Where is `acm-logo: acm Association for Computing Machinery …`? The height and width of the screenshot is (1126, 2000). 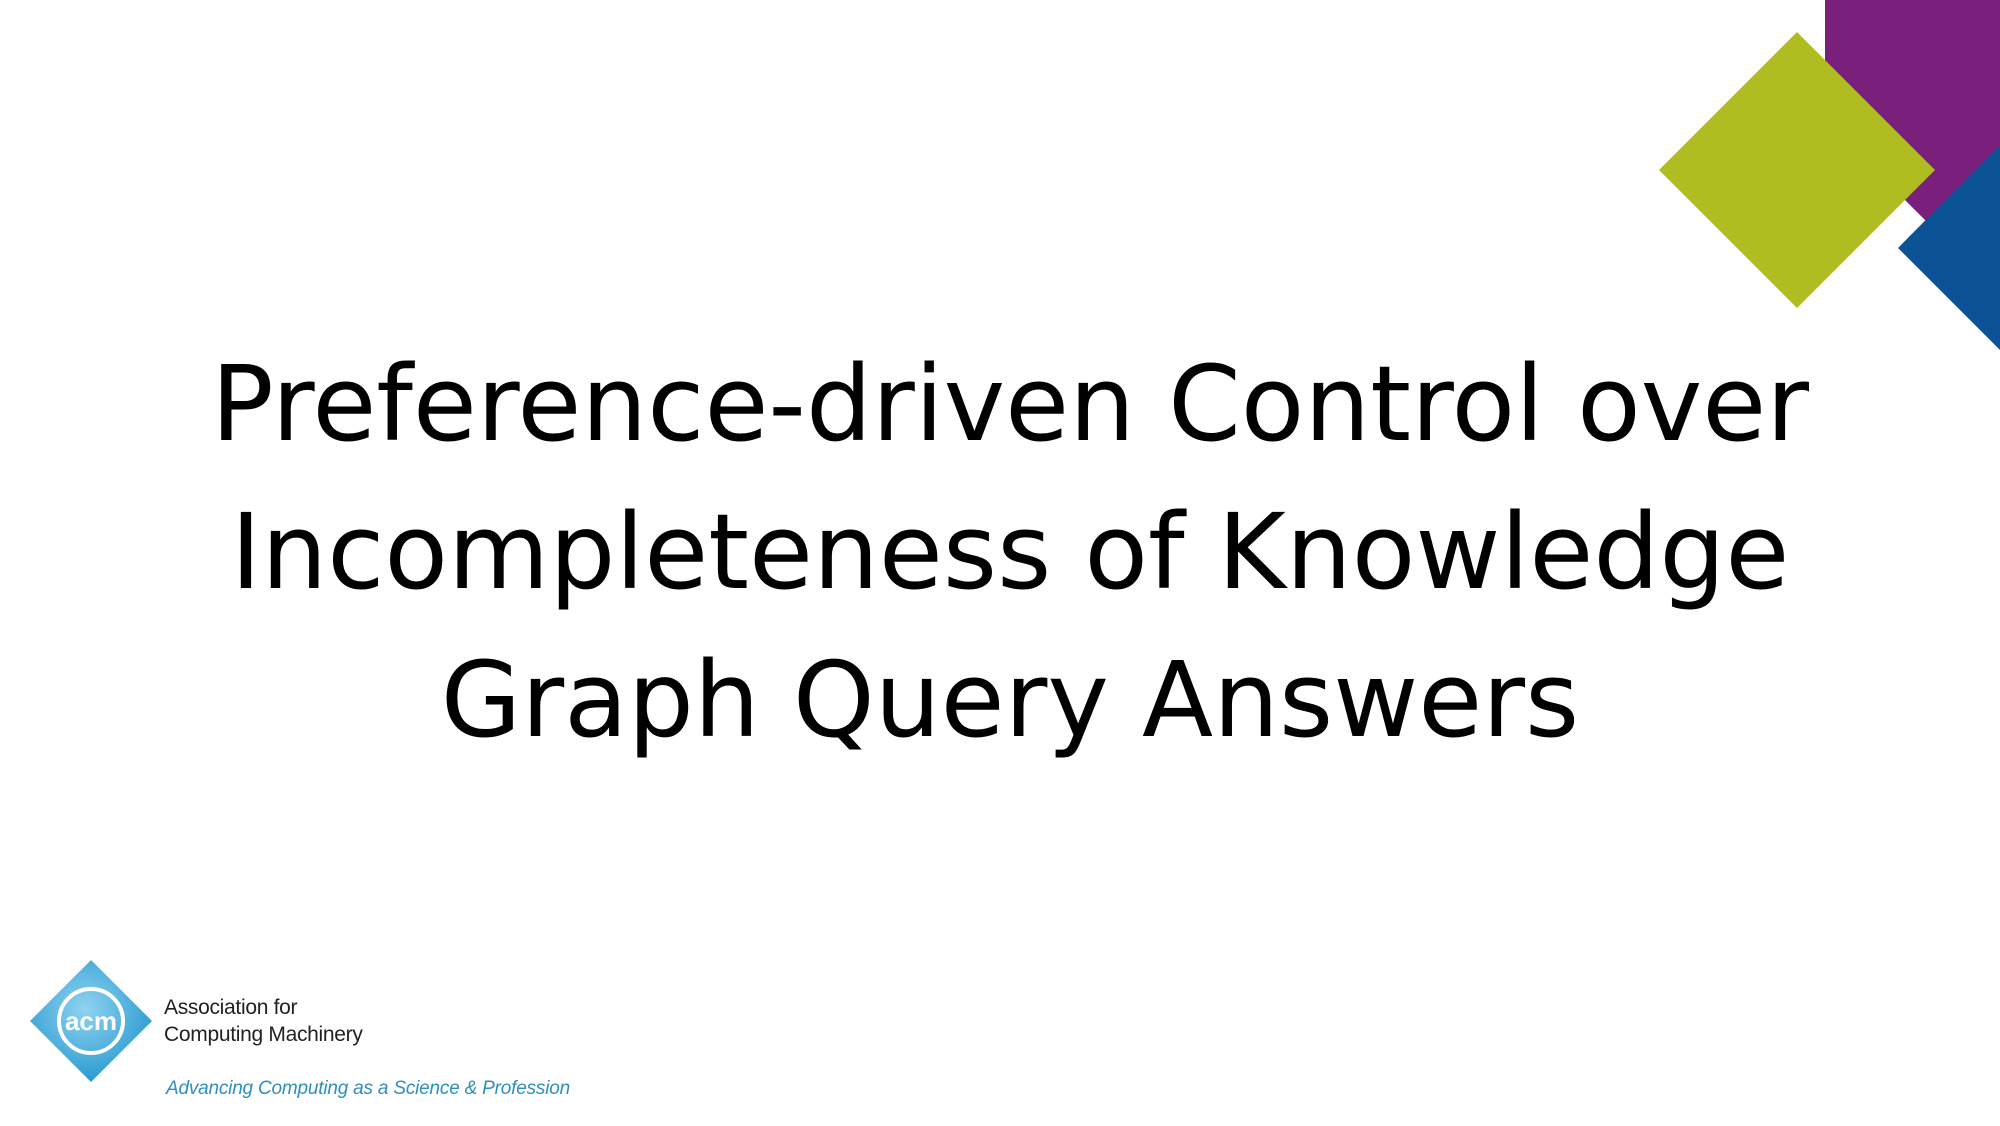
acm-logo: acm Association for Computing Machinery … is located at coordinates (308, 1033).